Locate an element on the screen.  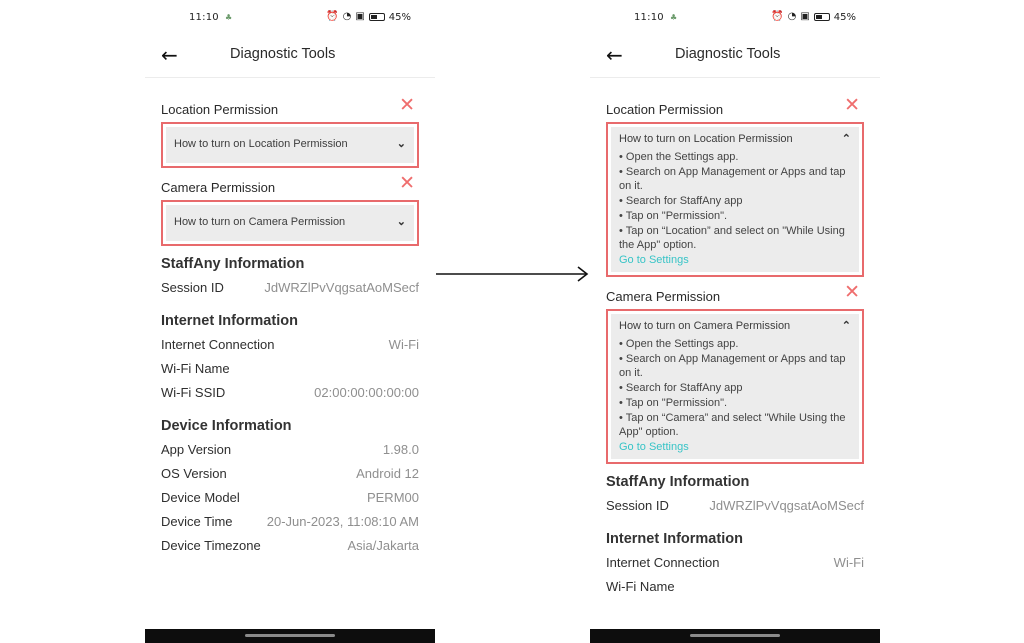
device-model-row: Device Model PERM00 is located at coordinates (290, 497).